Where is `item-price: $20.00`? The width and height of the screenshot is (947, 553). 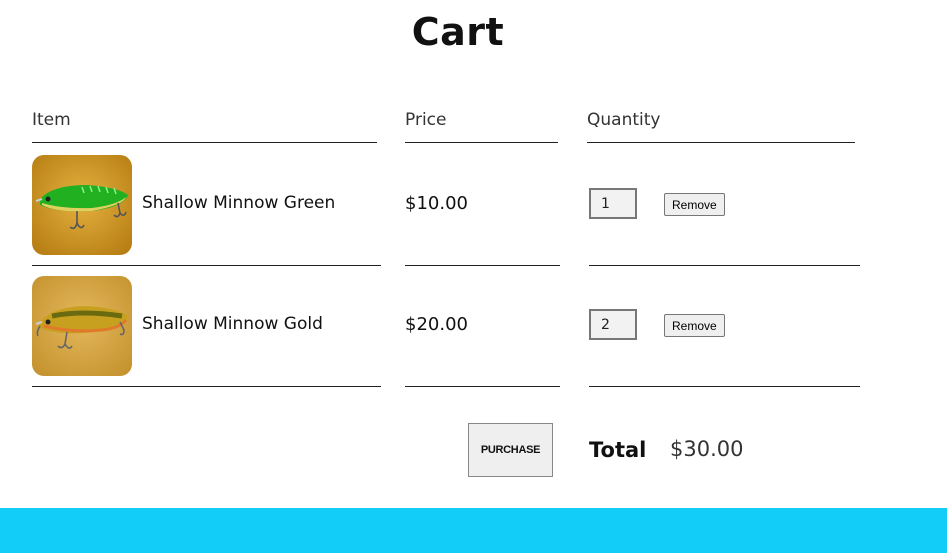
item-price: $20.00 is located at coordinates (436, 324).